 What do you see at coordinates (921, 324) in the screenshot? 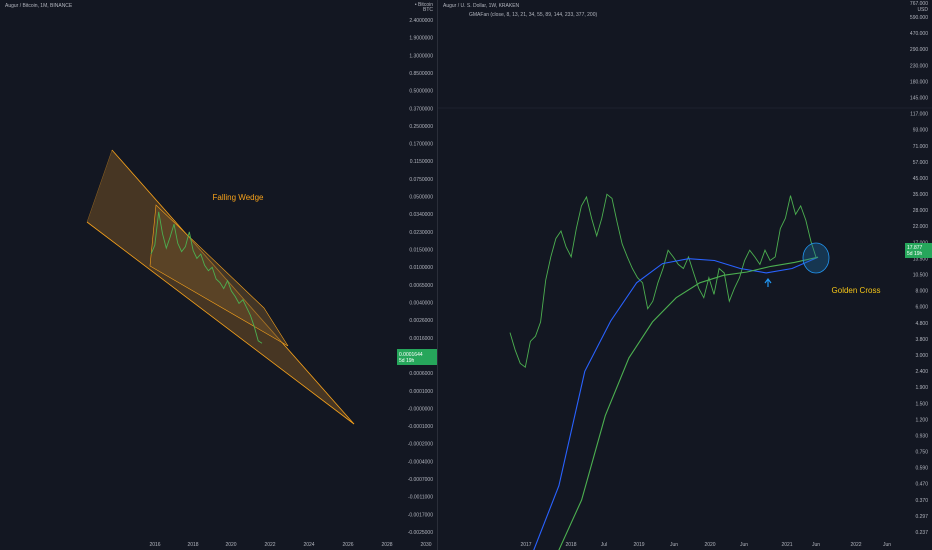
I see `price-tick-label: 4.800` at bounding box center [921, 324].